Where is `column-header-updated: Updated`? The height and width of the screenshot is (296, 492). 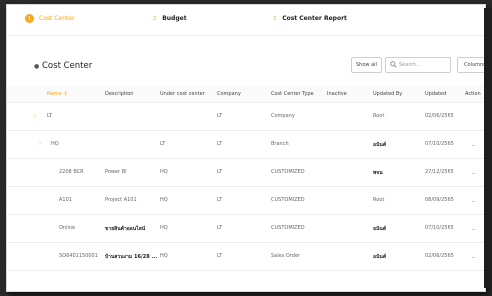 column-header-updated: Updated is located at coordinates (435, 94).